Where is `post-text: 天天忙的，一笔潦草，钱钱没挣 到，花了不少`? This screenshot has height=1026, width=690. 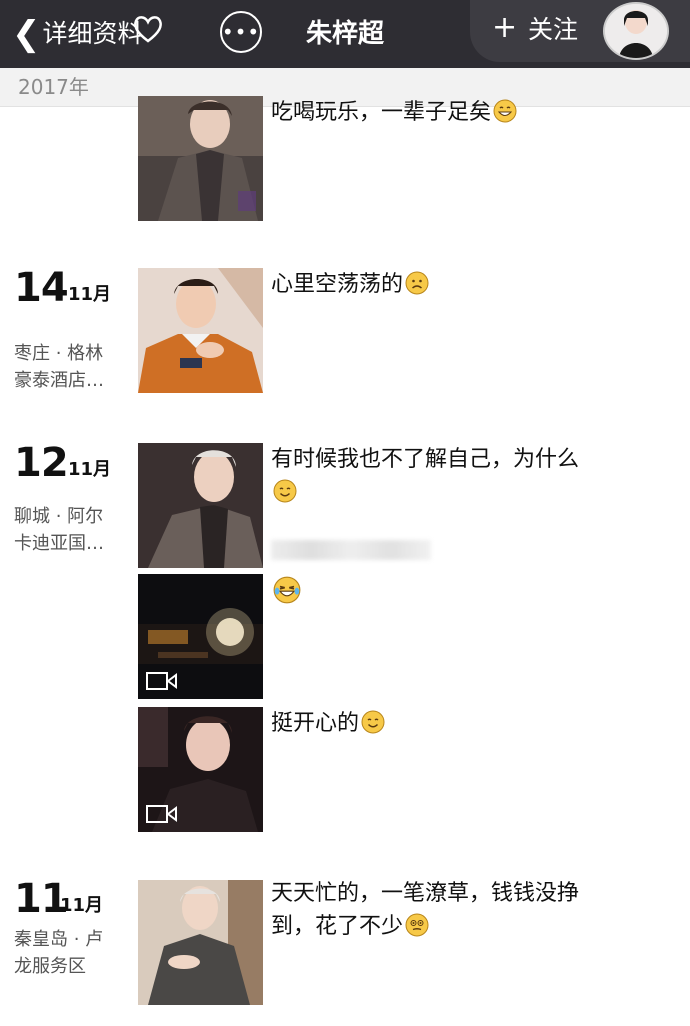
post-text: 天天忙的，一笔潦草，钱钱没挣 到，花了不少 is located at coordinates (471, 910).